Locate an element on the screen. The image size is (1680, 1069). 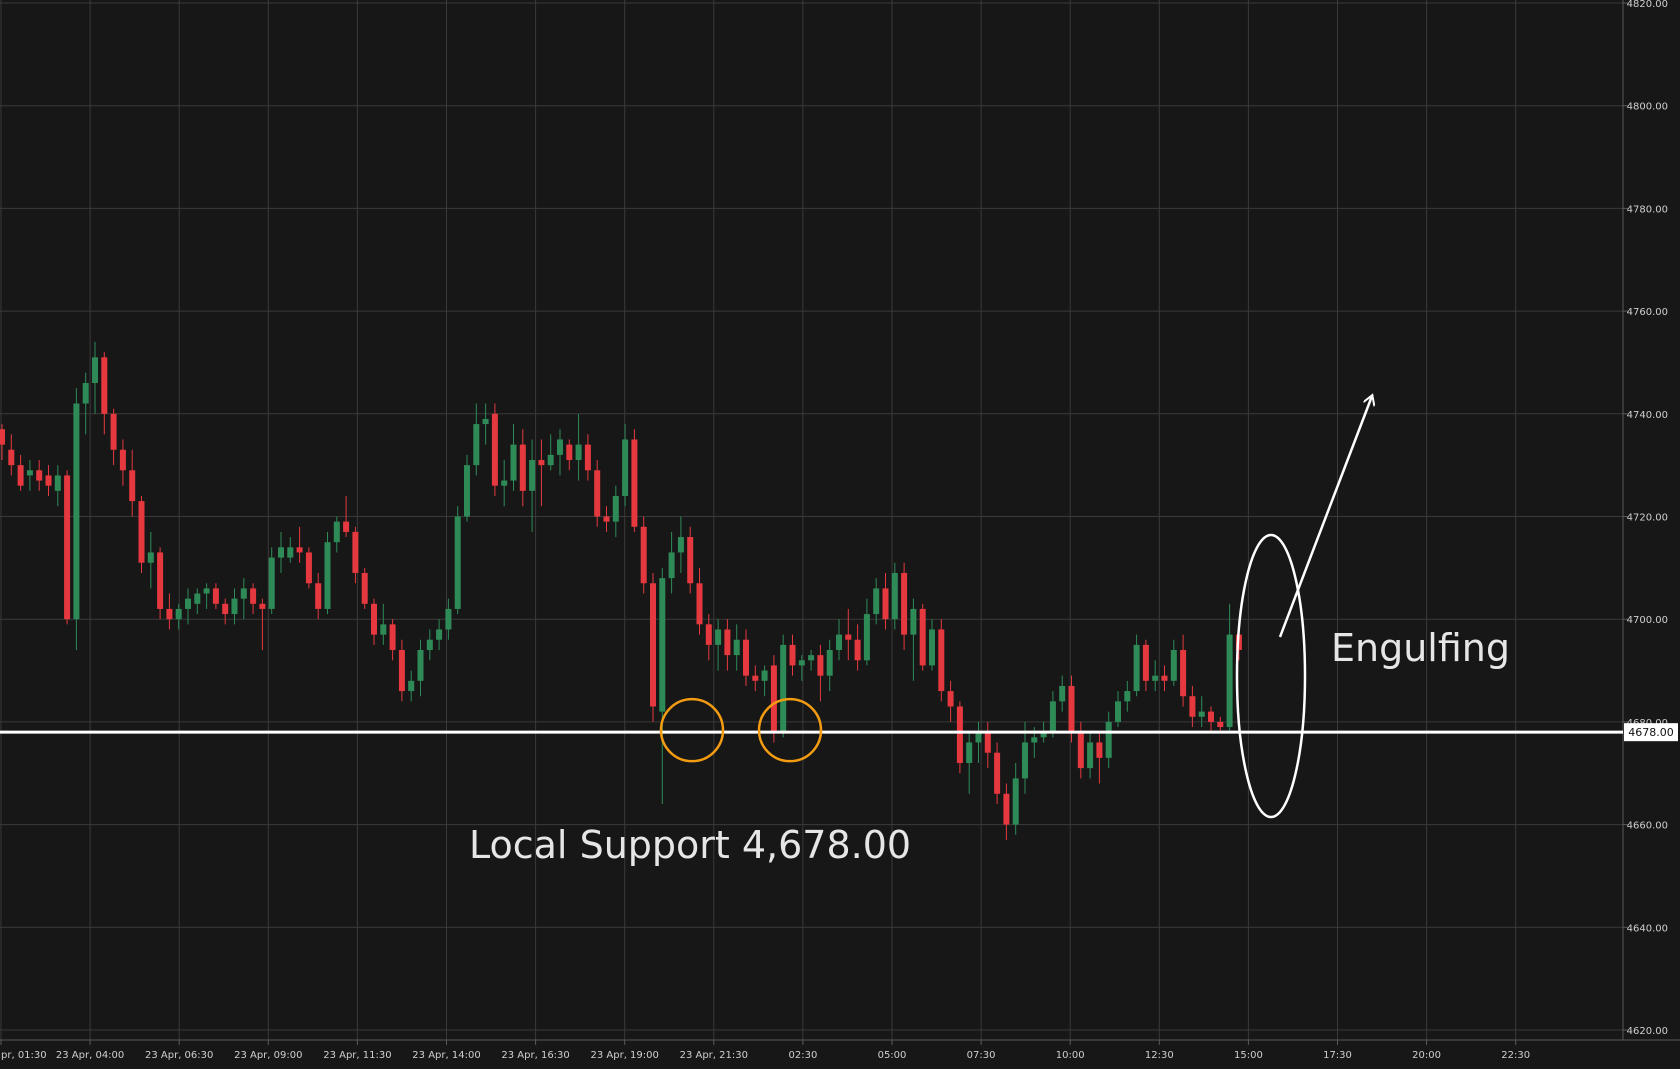
support-price-label: 4678.00 is located at coordinates (1651, 732).